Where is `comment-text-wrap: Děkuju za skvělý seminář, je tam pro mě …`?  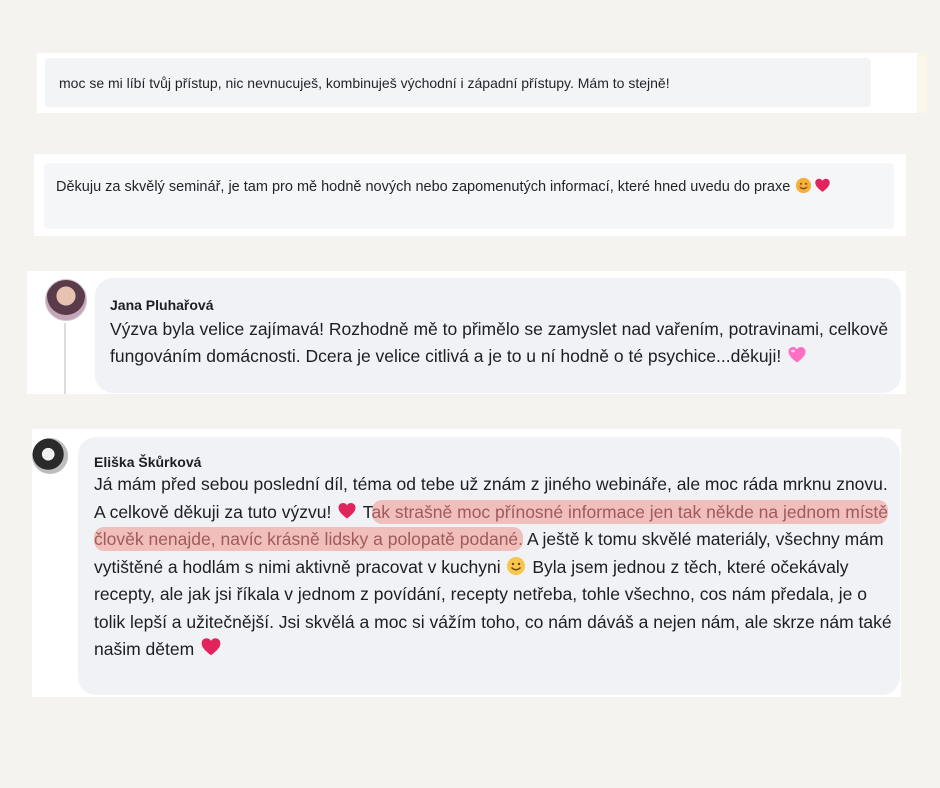
comment-text-wrap: Děkuju za skvělý seminář, je tam pro mě … is located at coordinates (471, 187).